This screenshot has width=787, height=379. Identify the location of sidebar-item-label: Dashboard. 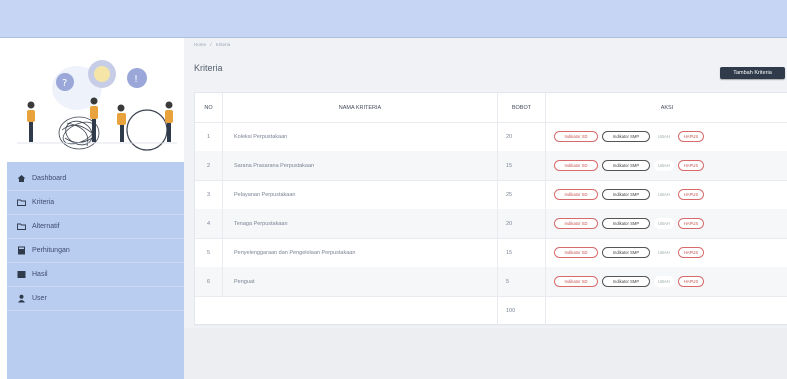
(49, 178).